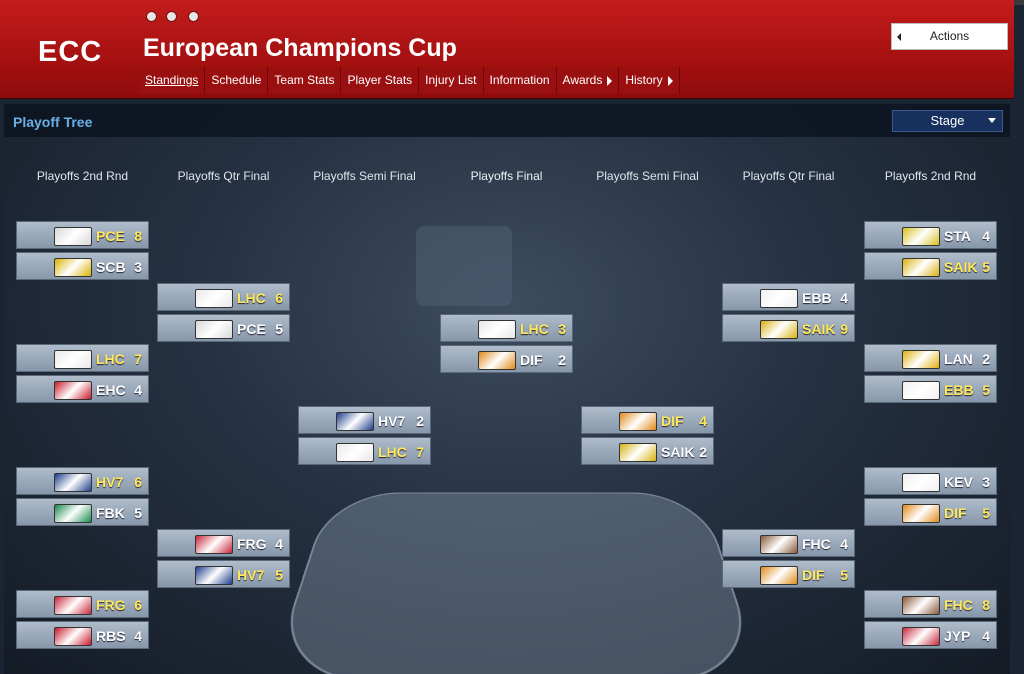 This screenshot has width=1024, height=674. Describe the element at coordinates (643, 80) in the screenshot. I see `tab-label: History` at that location.